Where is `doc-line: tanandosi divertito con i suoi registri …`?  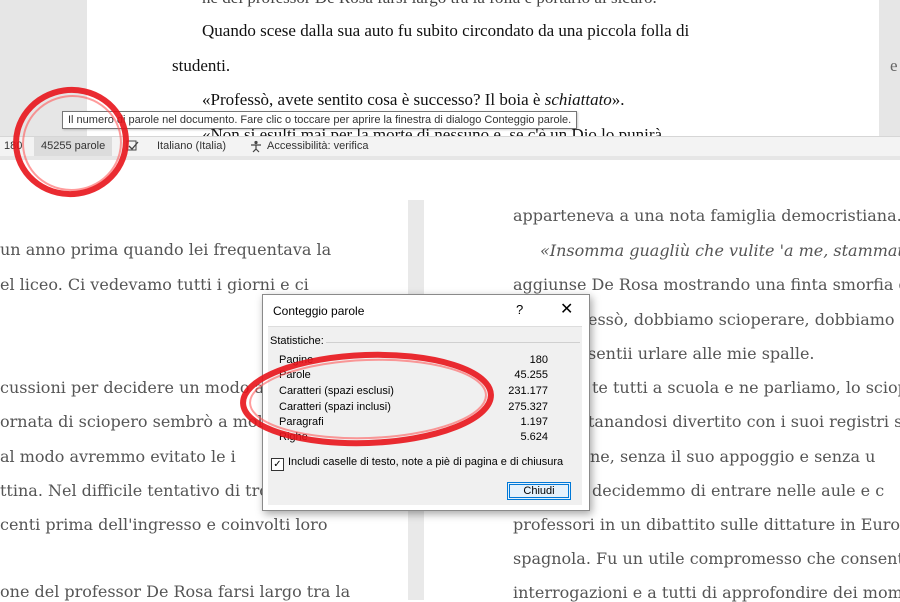 doc-line: tanandosi divertito con i suoi registri … is located at coordinates (744, 421).